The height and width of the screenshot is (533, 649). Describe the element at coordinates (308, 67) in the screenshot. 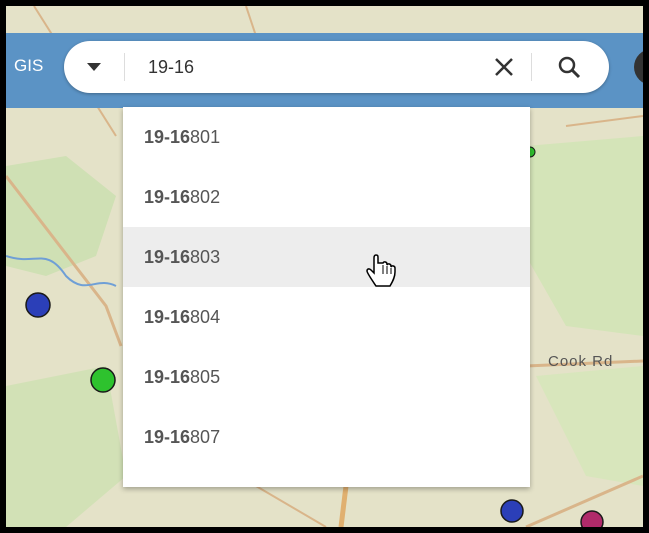

I see `search-input` at that location.